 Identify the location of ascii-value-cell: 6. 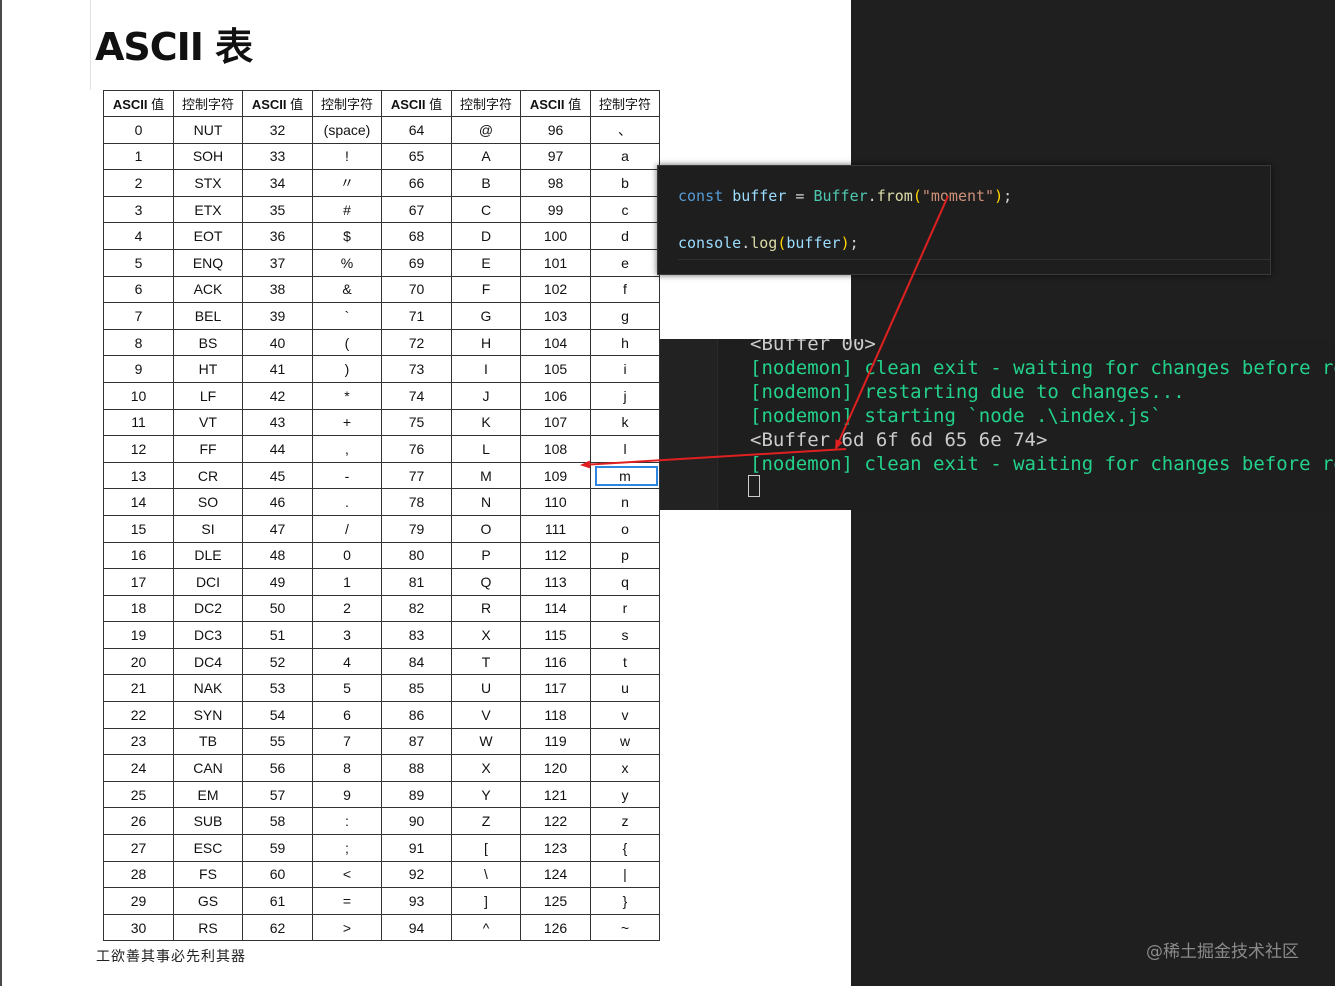
(138, 289).